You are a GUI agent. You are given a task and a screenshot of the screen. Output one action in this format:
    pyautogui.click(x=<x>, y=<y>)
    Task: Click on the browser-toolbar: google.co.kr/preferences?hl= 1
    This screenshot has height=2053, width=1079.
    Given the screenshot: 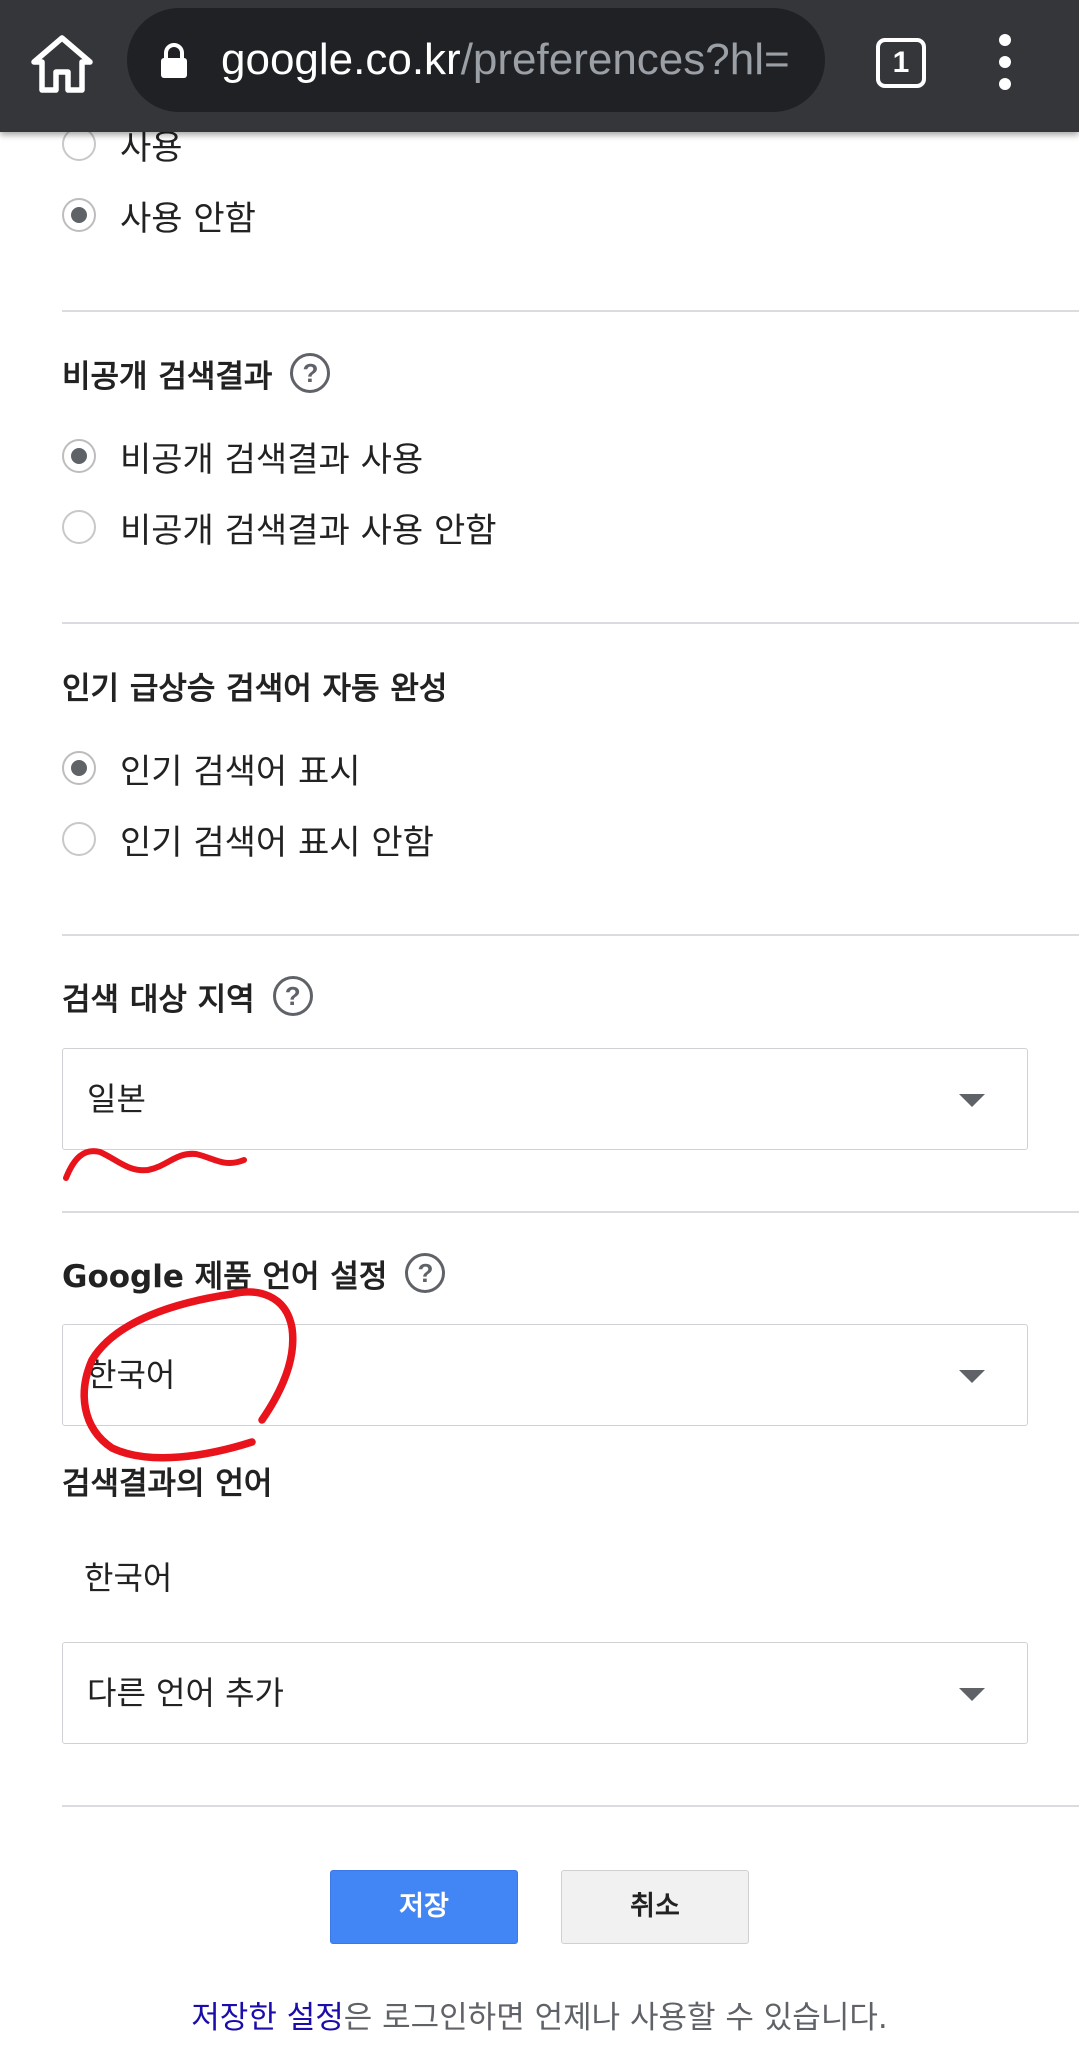 What is the action you would take?
    pyautogui.click(x=539, y=66)
    